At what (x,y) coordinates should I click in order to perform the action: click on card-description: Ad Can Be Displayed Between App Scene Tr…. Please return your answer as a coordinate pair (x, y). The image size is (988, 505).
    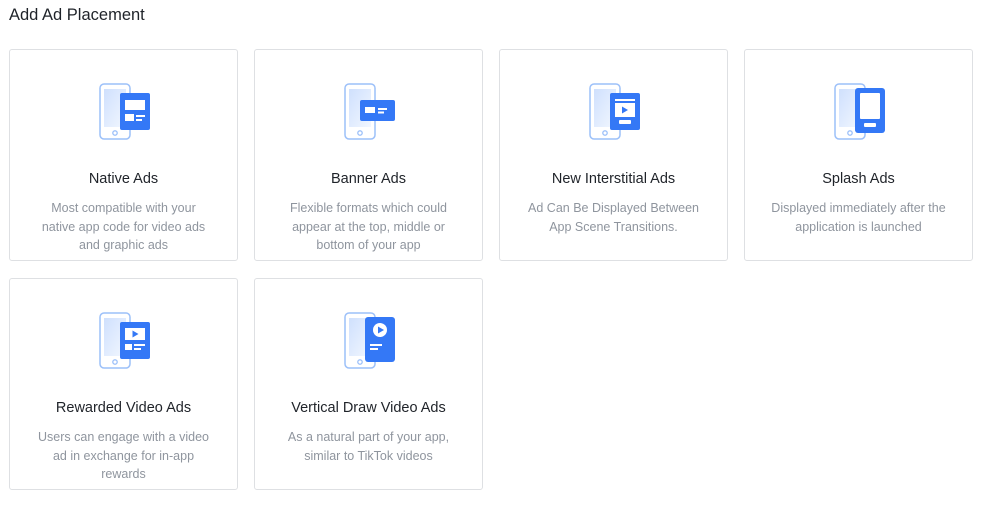
    Looking at the image, I should click on (613, 217).